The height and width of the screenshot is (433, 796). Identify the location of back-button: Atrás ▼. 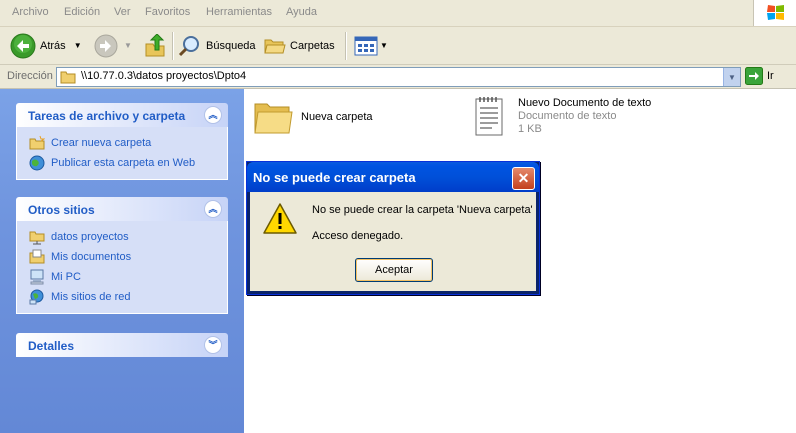
(46, 45).